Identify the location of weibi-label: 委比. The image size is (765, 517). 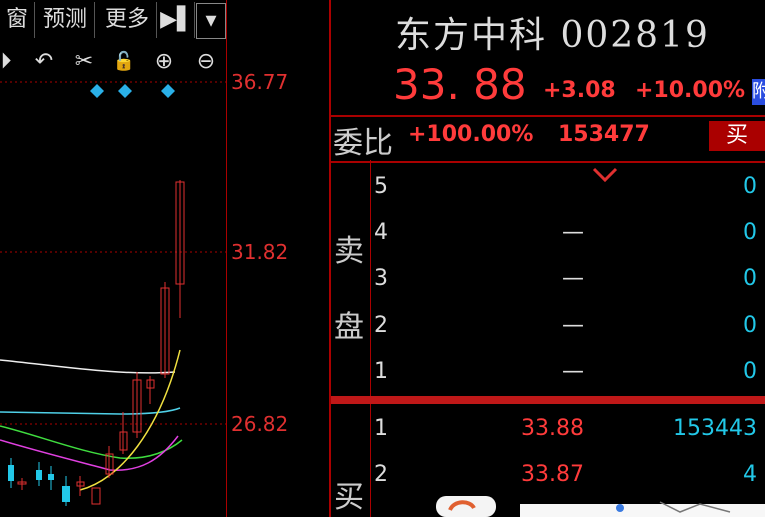
(363, 143).